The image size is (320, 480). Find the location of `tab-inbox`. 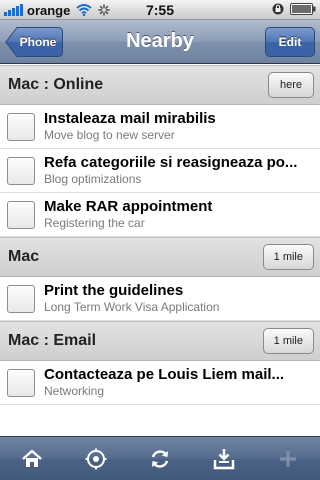

tab-inbox is located at coordinates (224, 458).